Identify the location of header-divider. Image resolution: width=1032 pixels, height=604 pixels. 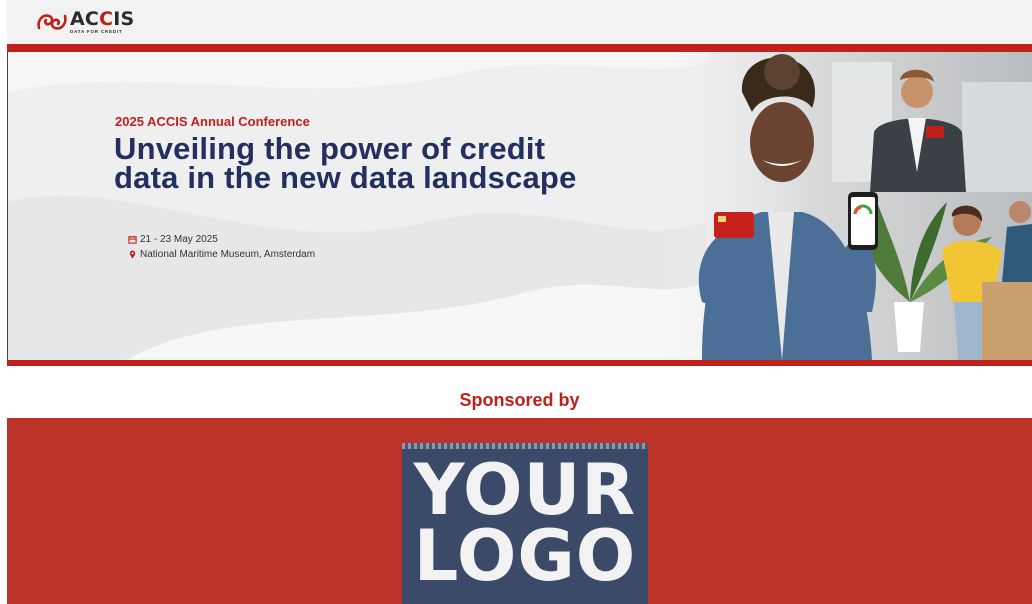
(519, 48).